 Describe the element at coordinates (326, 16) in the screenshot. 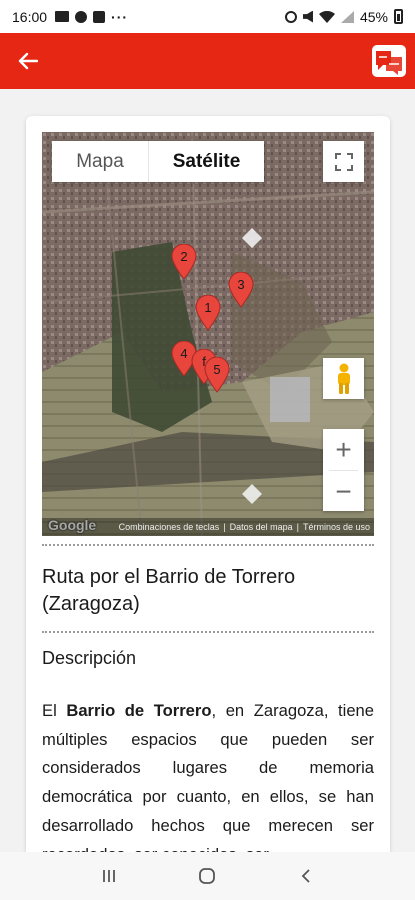

I see `wifi-icon` at that location.